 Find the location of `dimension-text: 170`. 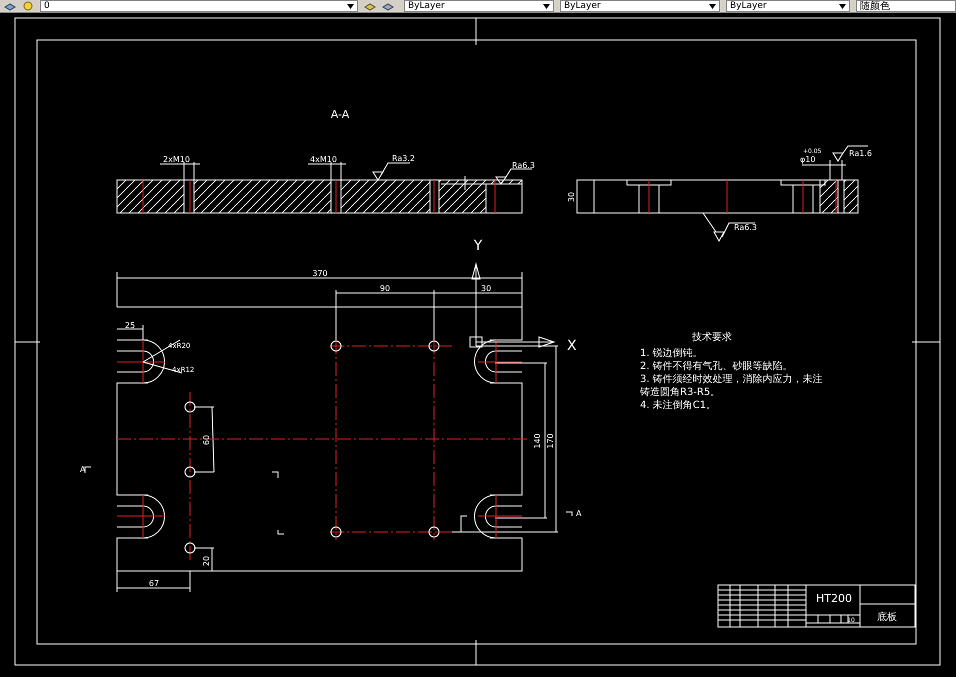

dimension-text: 170 is located at coordinates (550, 441).